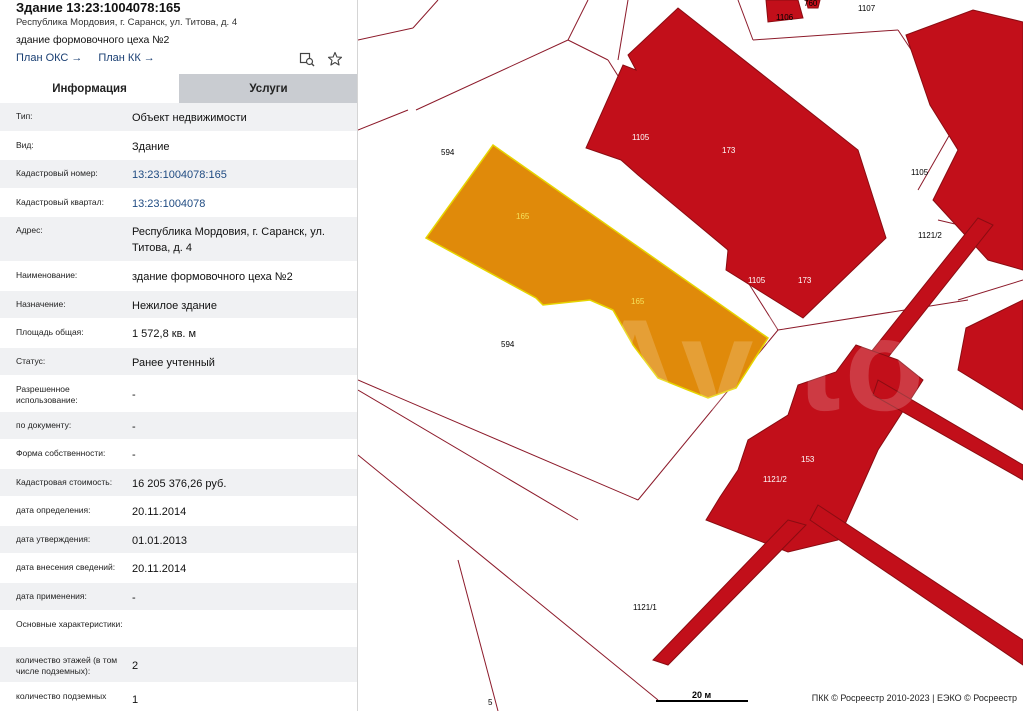  What do you see at coordinates (867, 8) in the screenshot?
I see `map-label: 1107` at bounding box center [867, 8].